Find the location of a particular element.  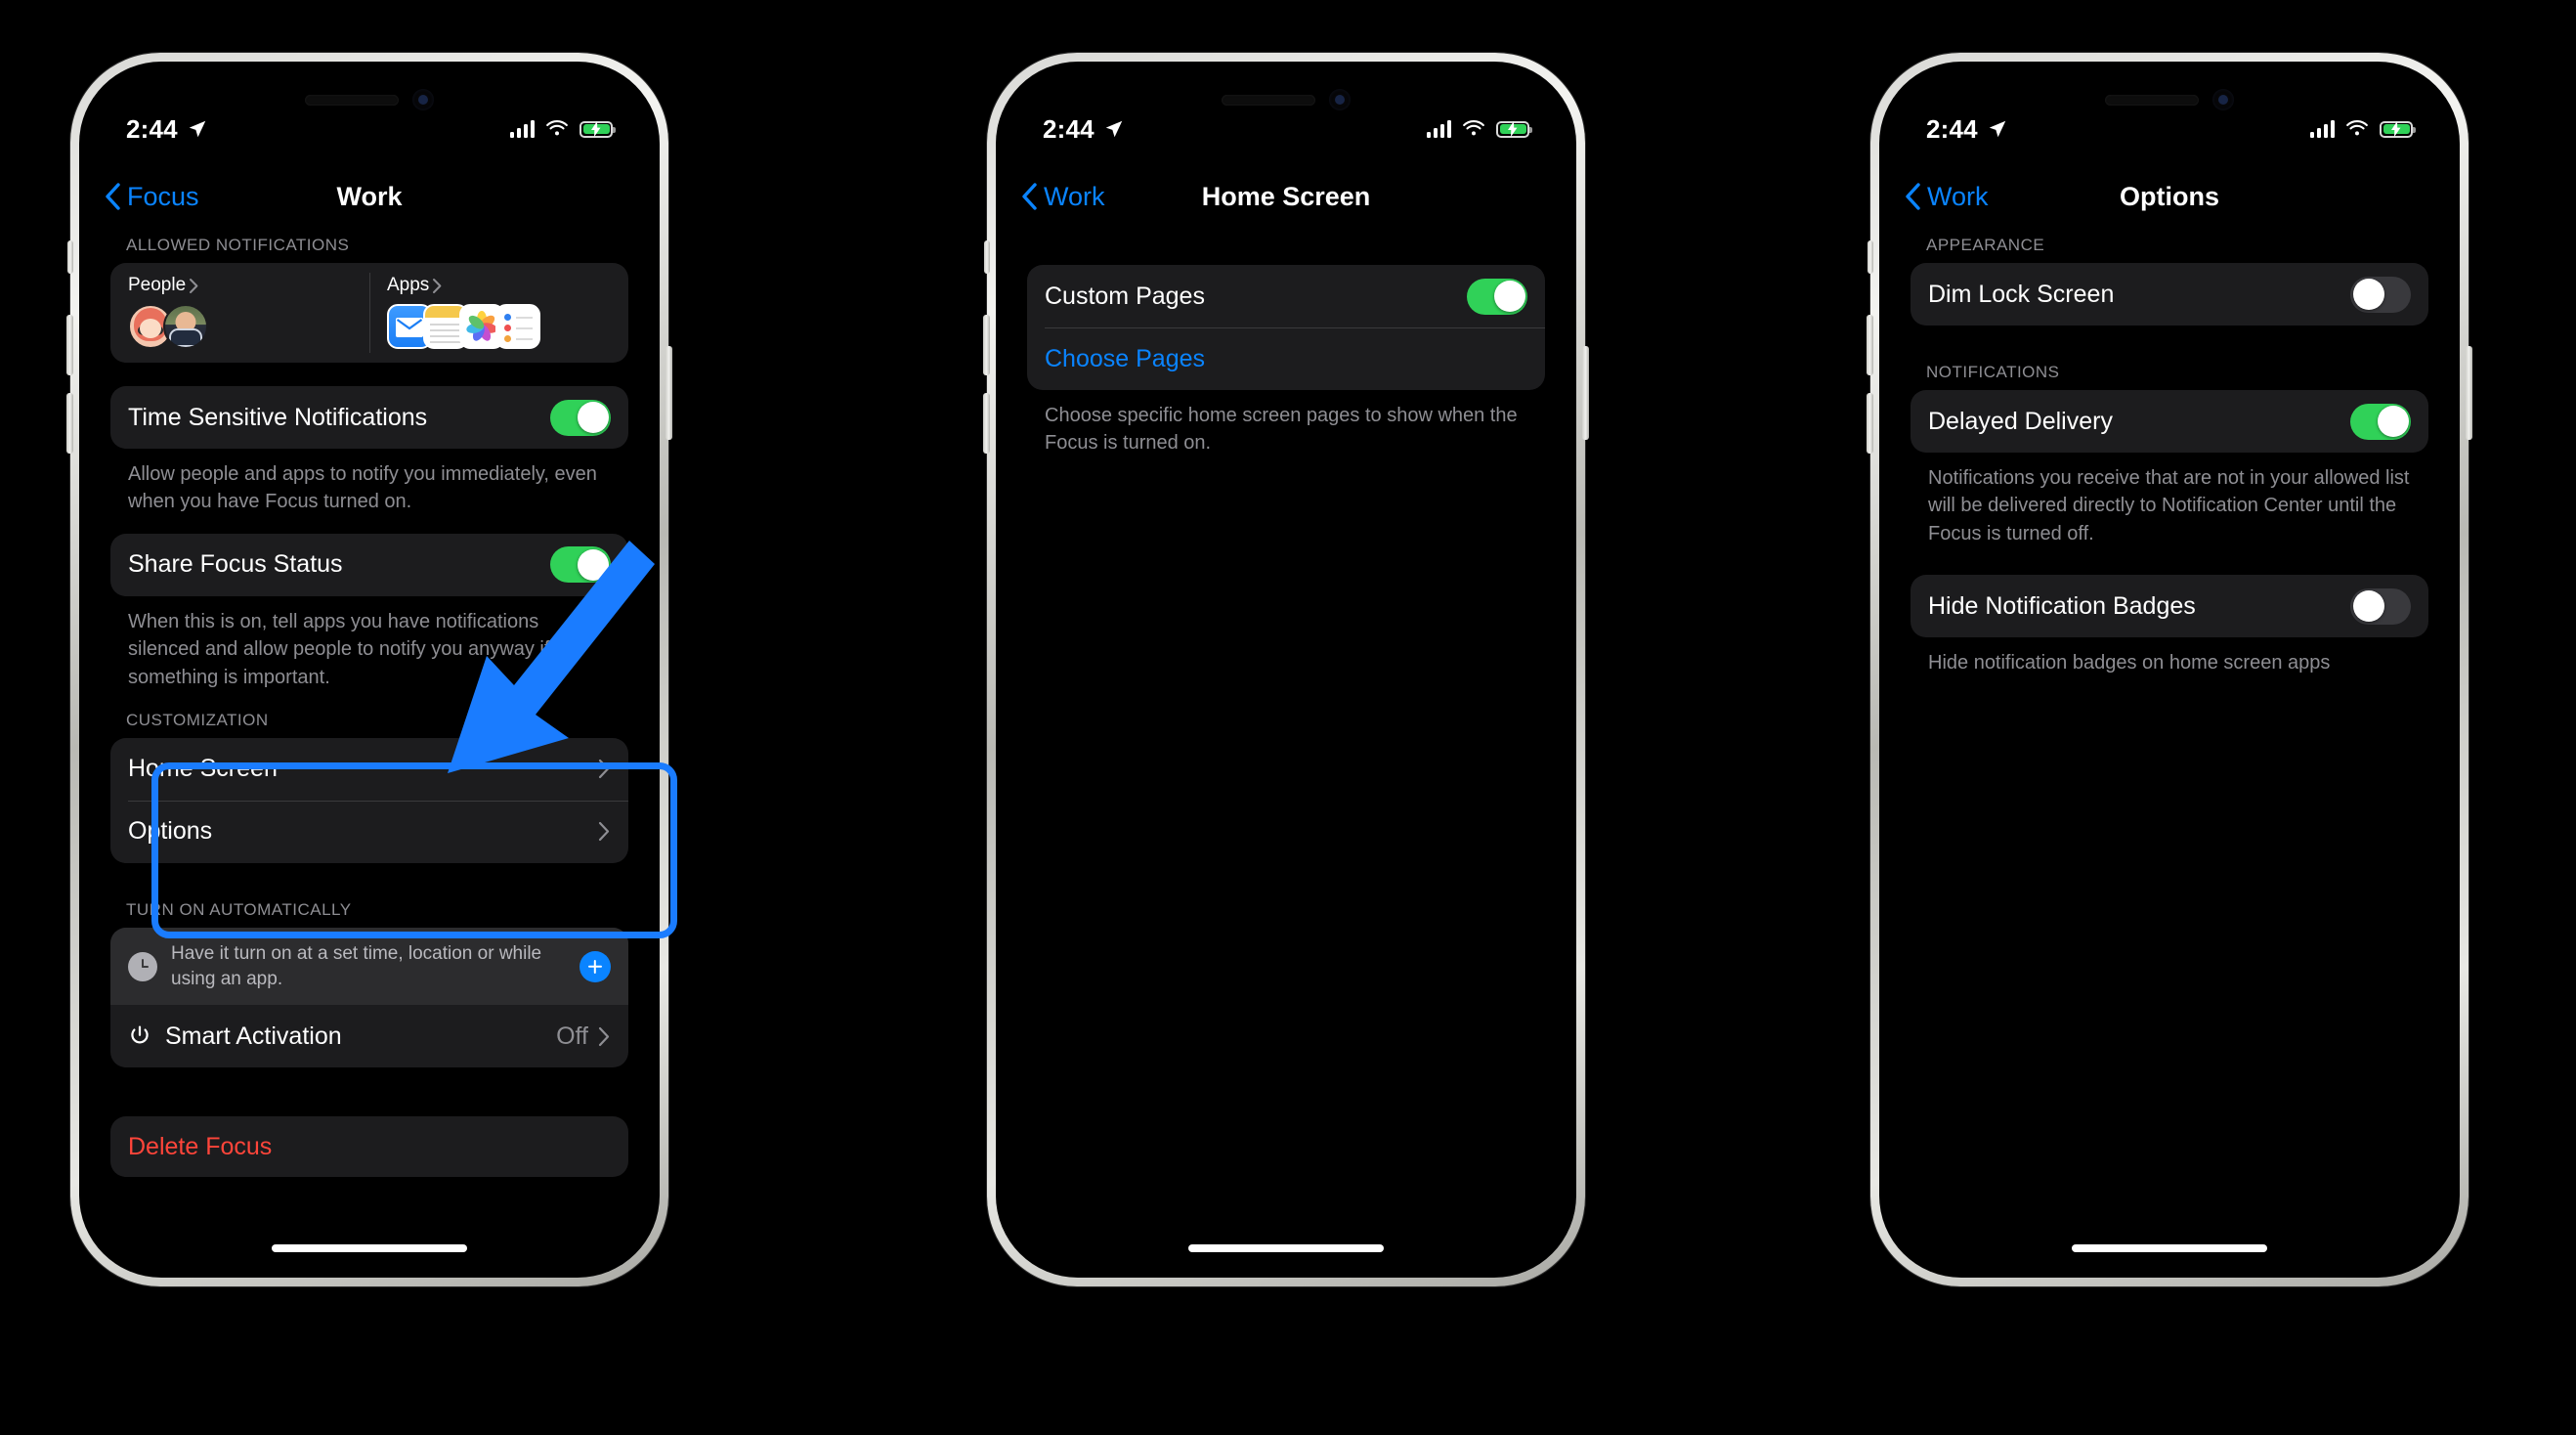

hide-badges-card: Hide Notification Badges is located at coordinates (2169, 606).